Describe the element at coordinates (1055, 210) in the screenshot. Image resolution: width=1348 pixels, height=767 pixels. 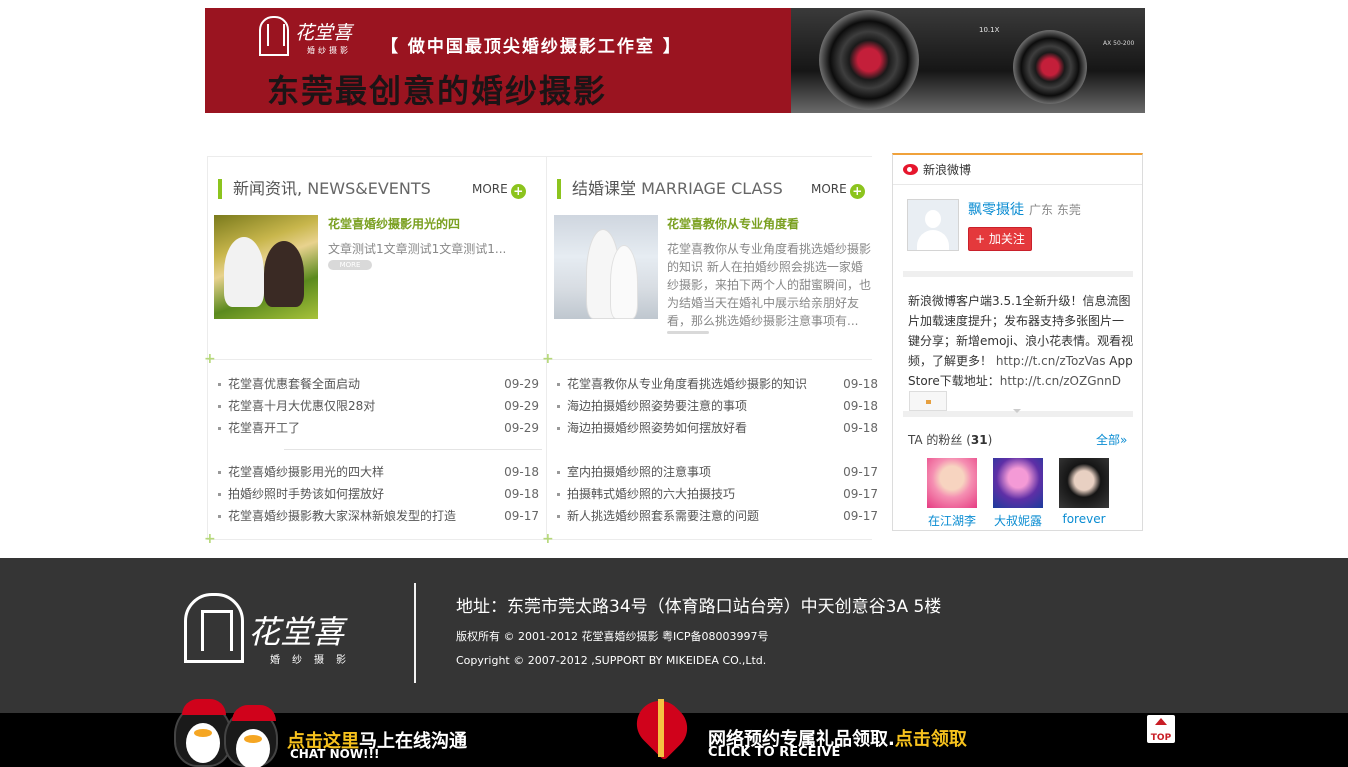
I see `weibo-user-location: 广东 东莞` at that location.